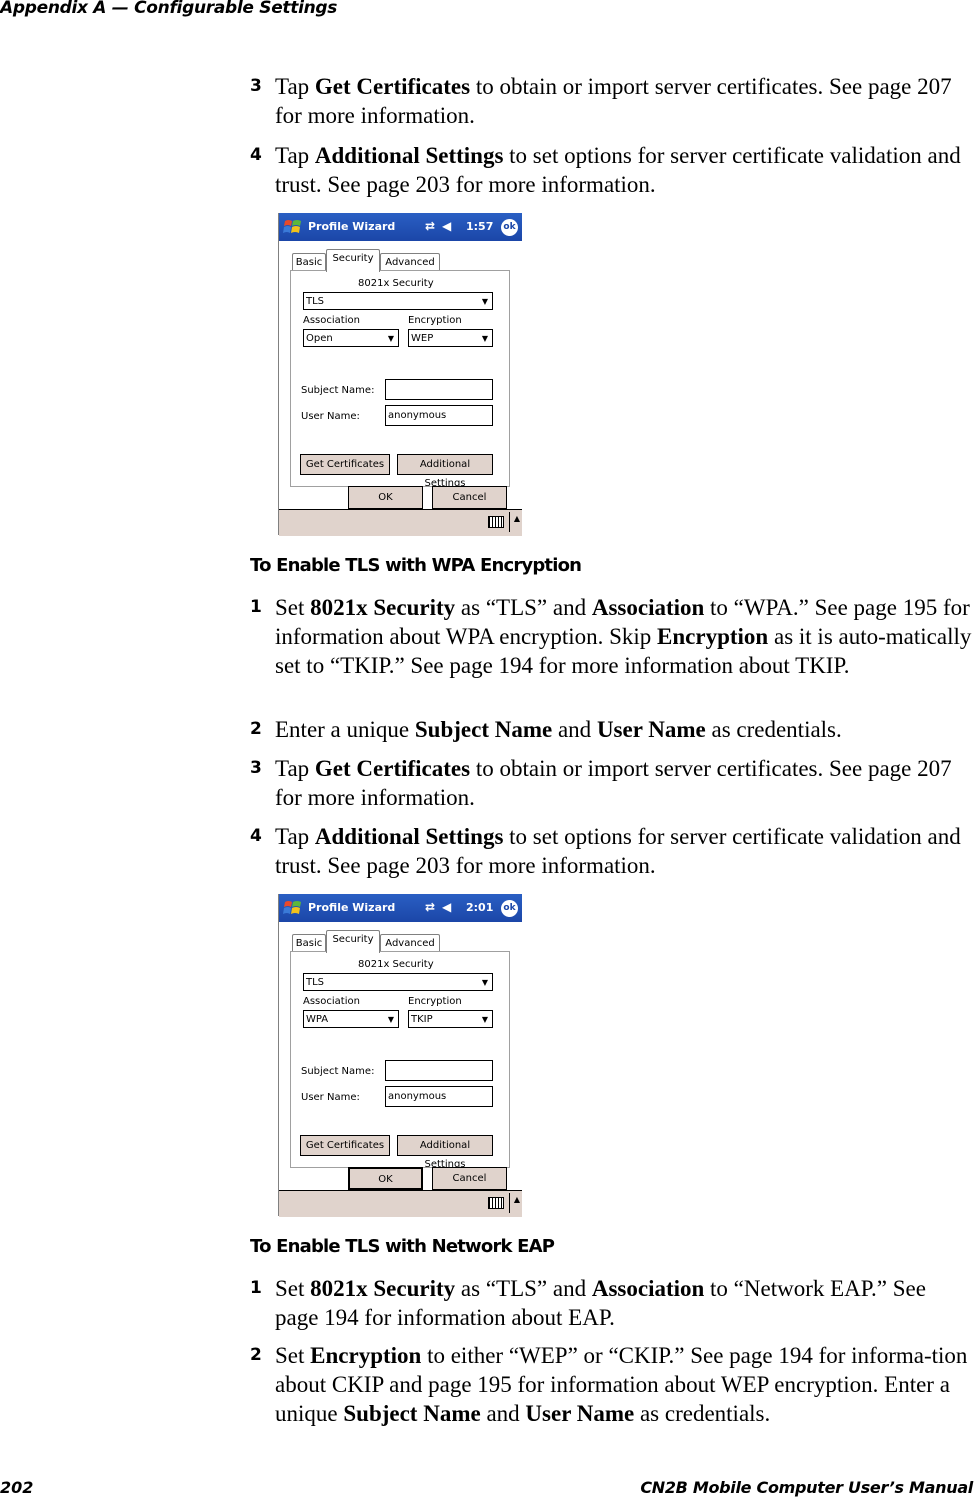  I want to click on encryption-select: TKIP ▼, so click(450, 1019).